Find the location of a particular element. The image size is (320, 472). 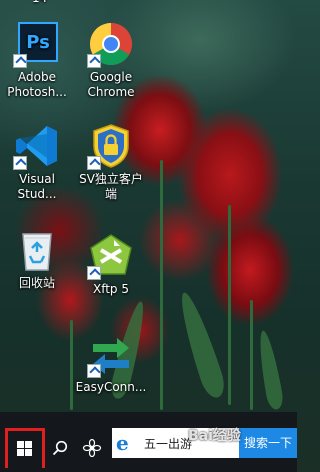

search-icon is located at coordinates (60, 448).